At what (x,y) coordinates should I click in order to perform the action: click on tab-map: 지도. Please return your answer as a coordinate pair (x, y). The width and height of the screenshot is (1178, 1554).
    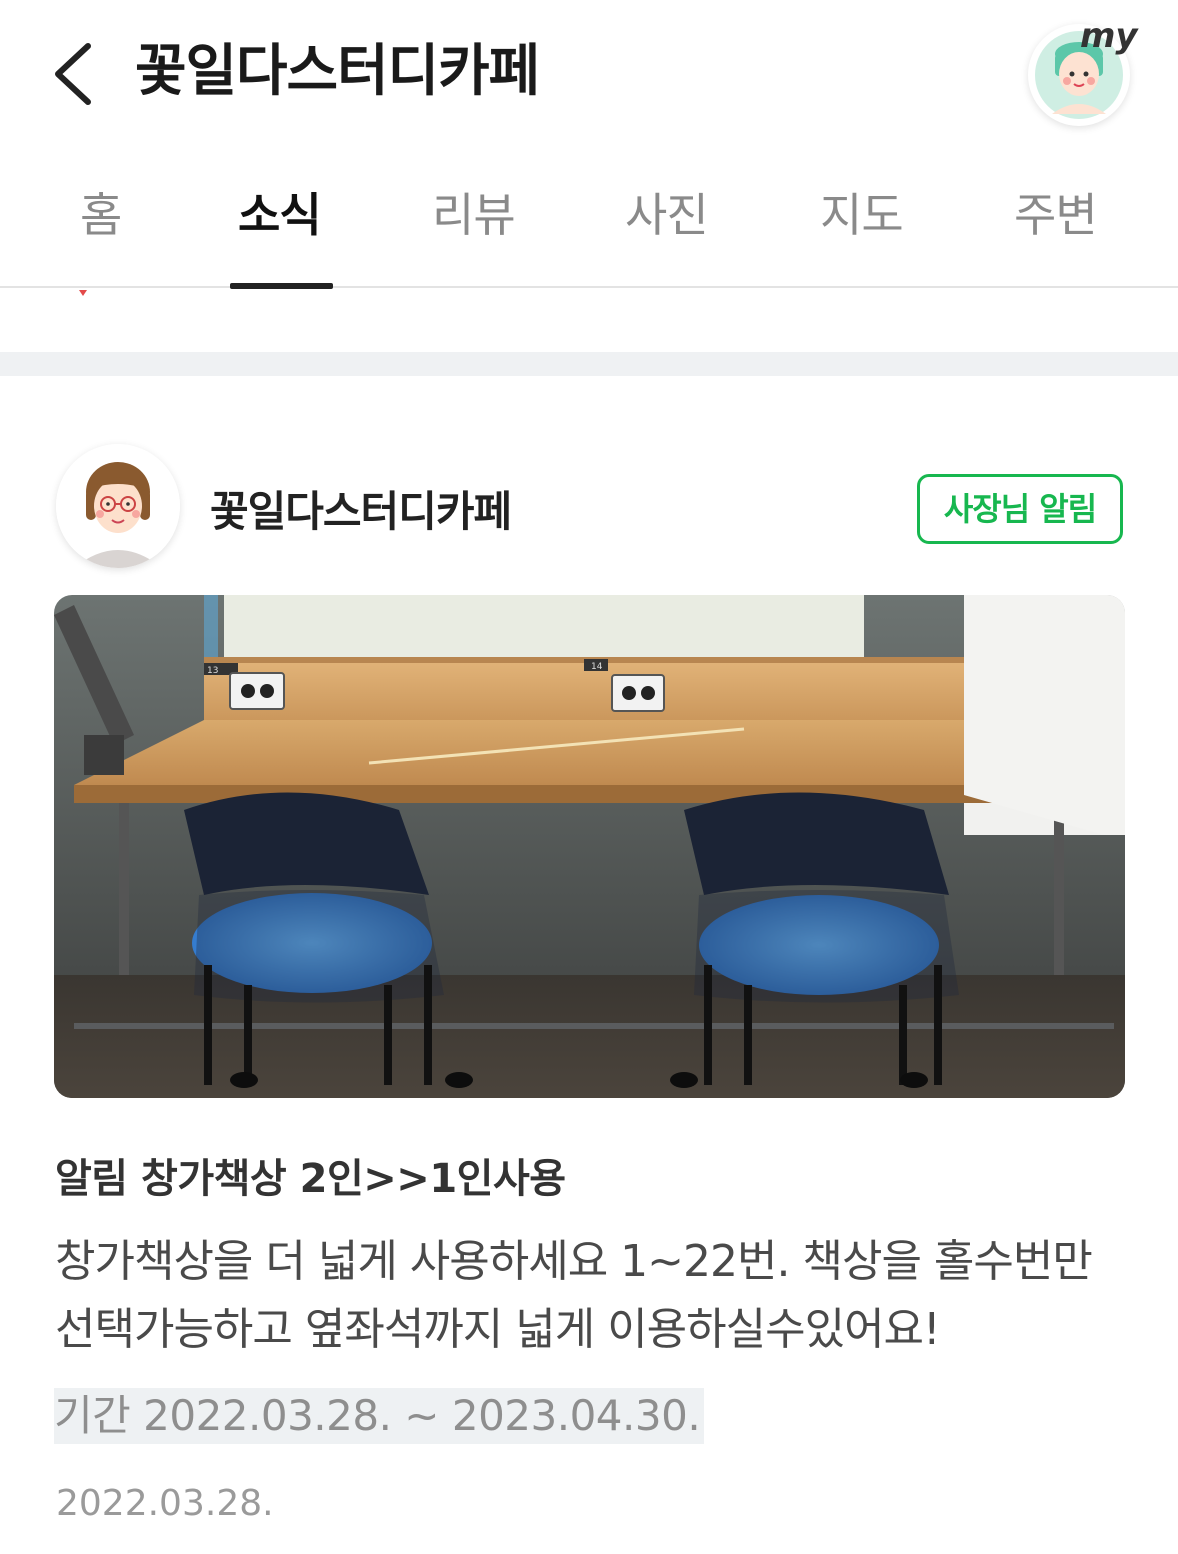
    Looking at the image, I should click on (862, 215).